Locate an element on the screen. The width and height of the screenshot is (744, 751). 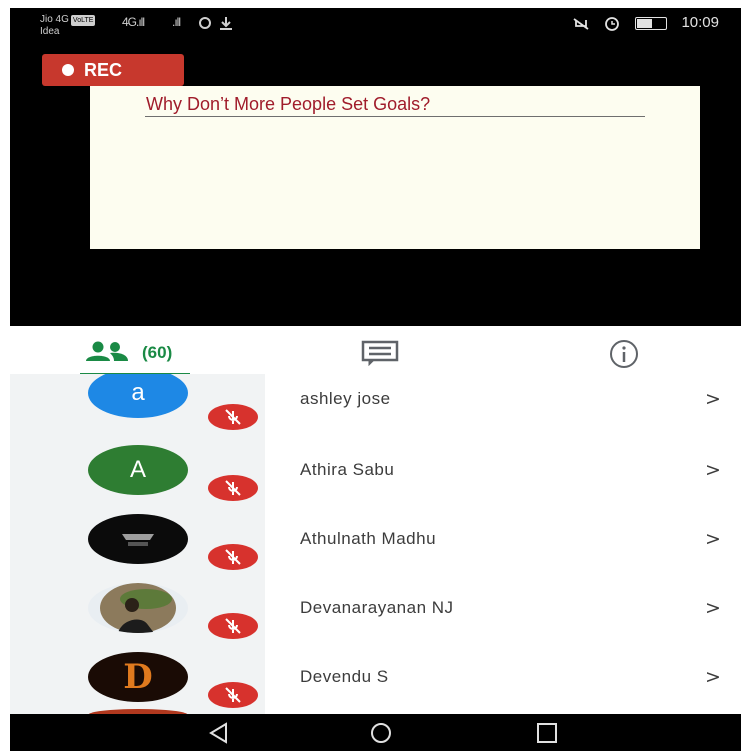
clock-time: 10:09 is located at coordinates (700, 22).